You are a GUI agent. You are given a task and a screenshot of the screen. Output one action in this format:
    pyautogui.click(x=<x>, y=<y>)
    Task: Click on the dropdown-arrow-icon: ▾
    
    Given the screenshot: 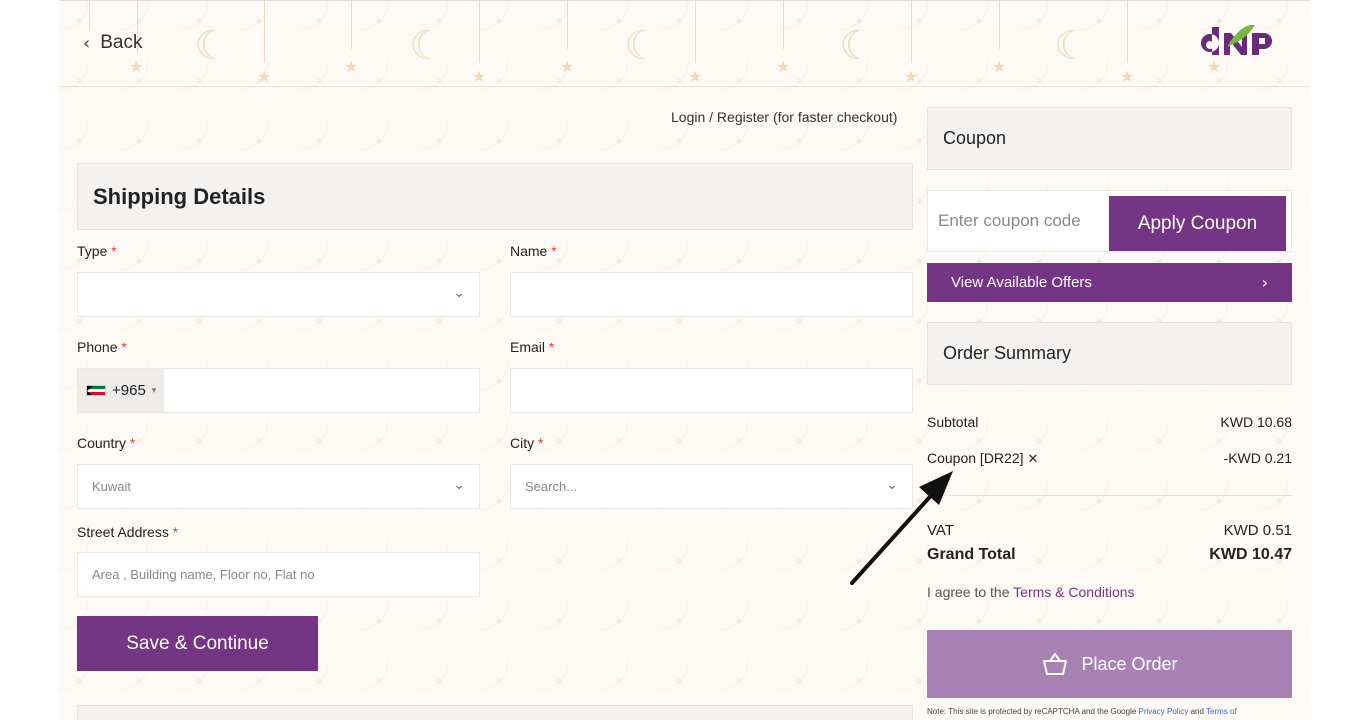 What is the action you would take?
    pyautogui.click(x=154, y=390)
    